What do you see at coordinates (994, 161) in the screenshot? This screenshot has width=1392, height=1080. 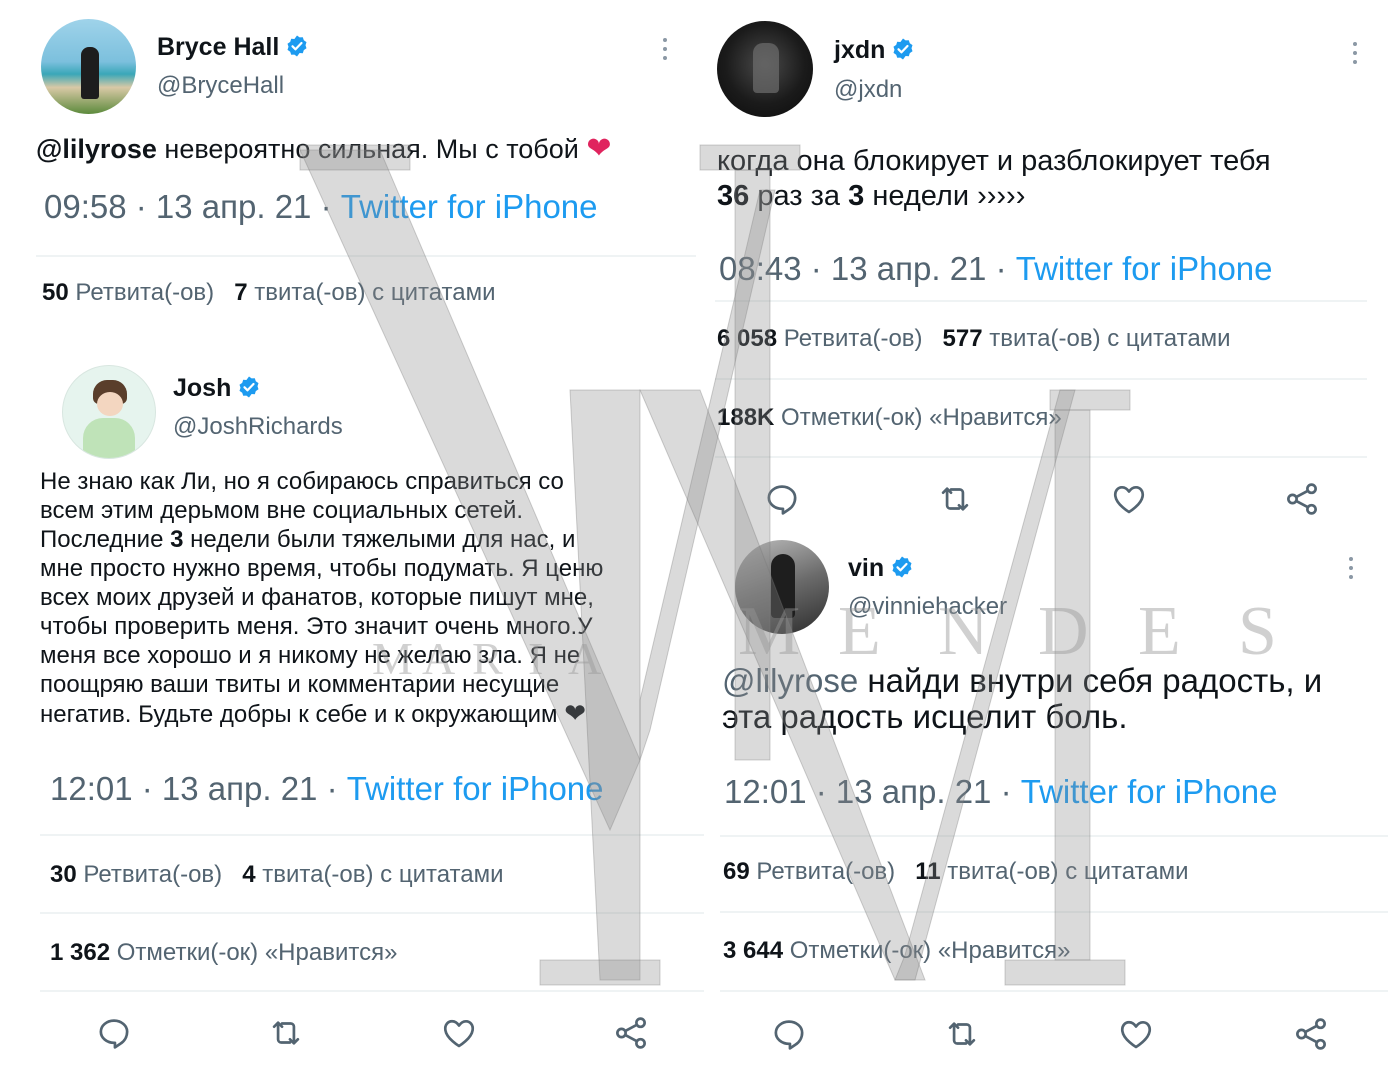 I see `tweet-line: когда она блокирует и разблокирует тебя` at bounding box center [994, 161].